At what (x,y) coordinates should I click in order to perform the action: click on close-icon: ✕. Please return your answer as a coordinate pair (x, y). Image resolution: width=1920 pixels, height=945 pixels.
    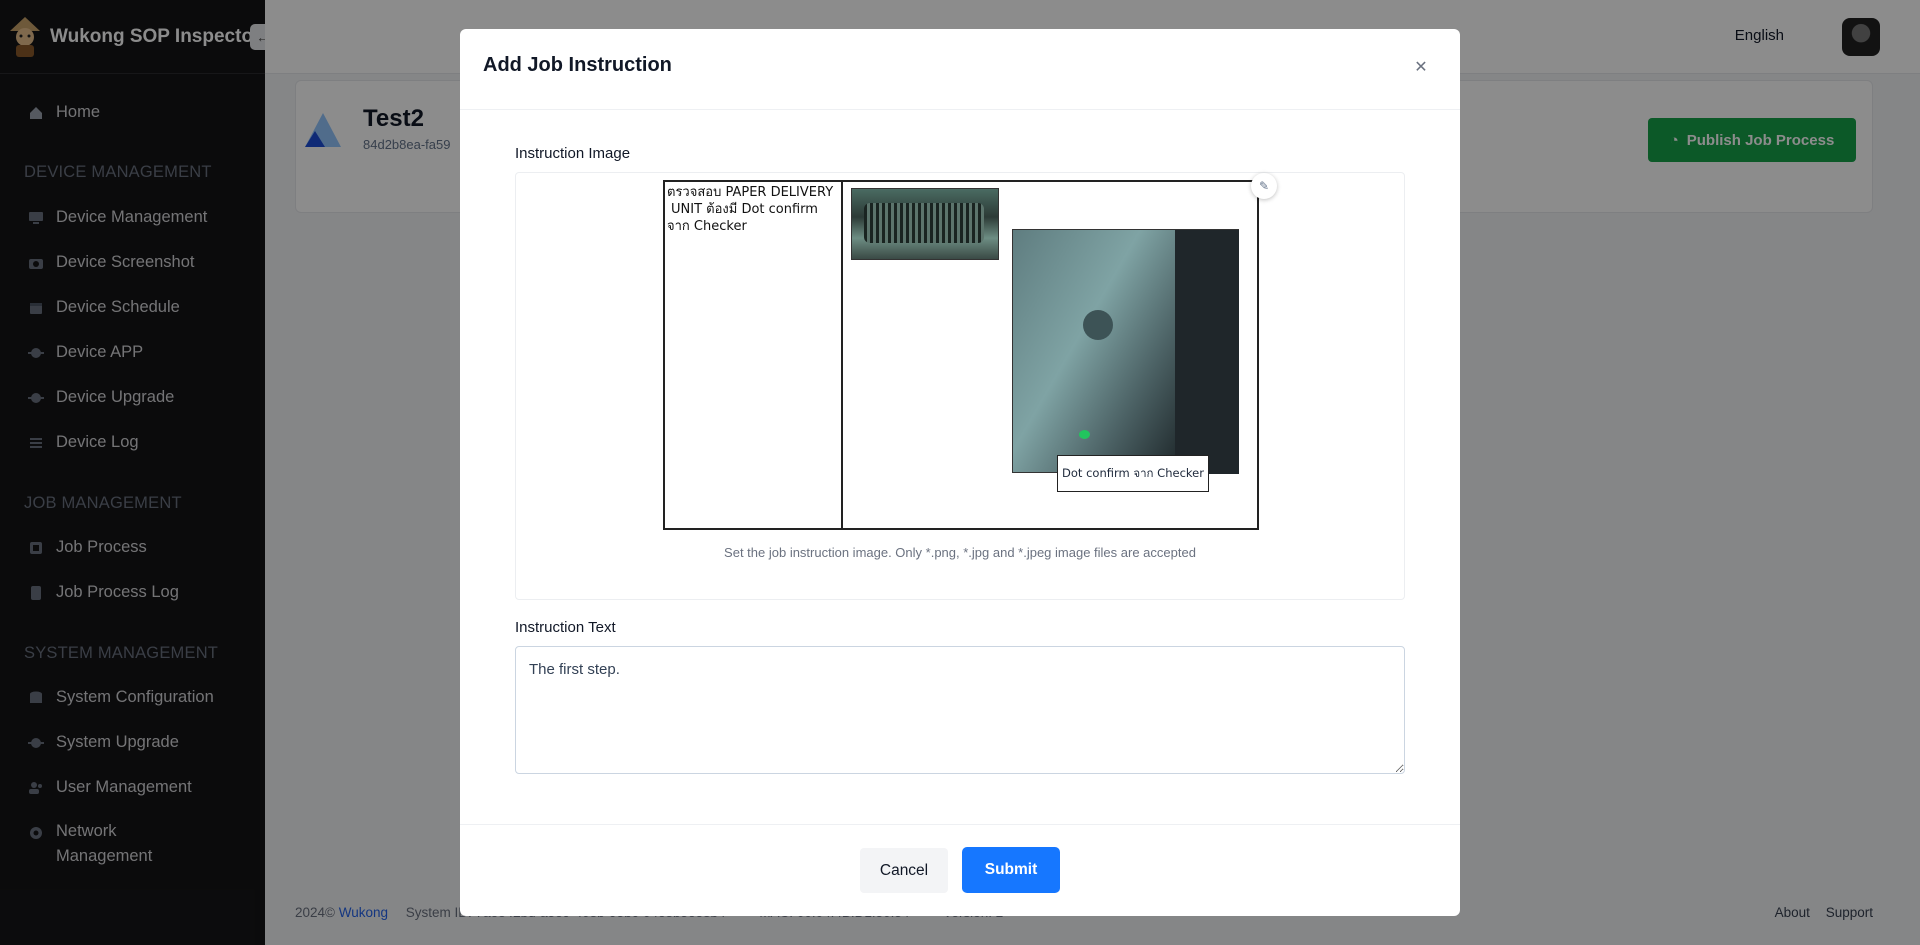
    Looking at the image, I should click on (1421, 67).